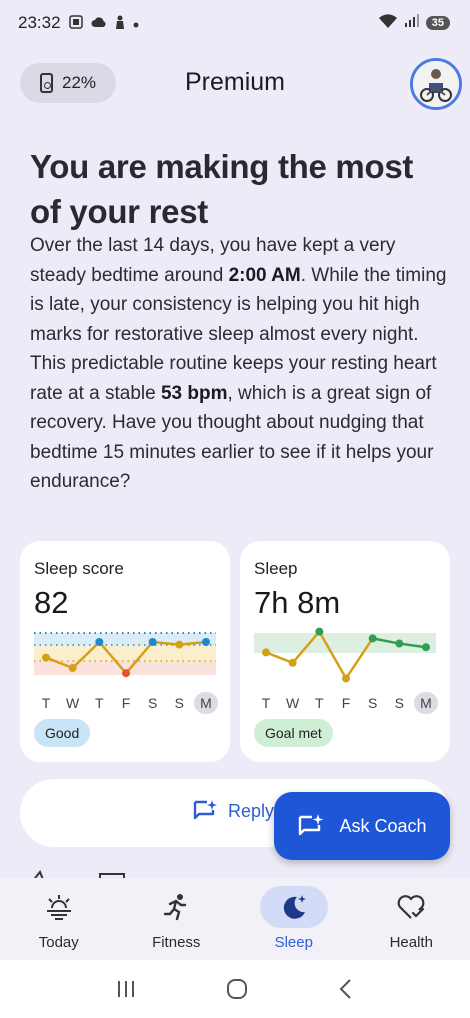  Describe the element at coordinates (99, 23) in the screenshot. I see `cloud-icon` at that location.